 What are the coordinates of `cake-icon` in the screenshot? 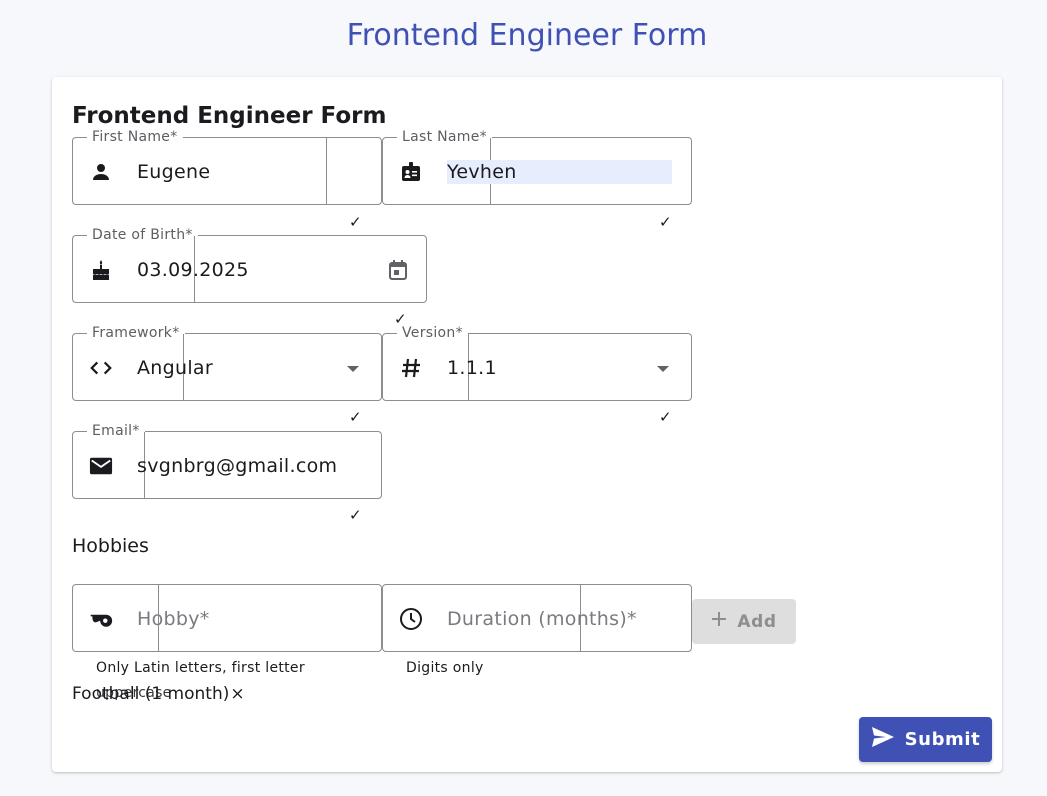 It's located at (101, 270).